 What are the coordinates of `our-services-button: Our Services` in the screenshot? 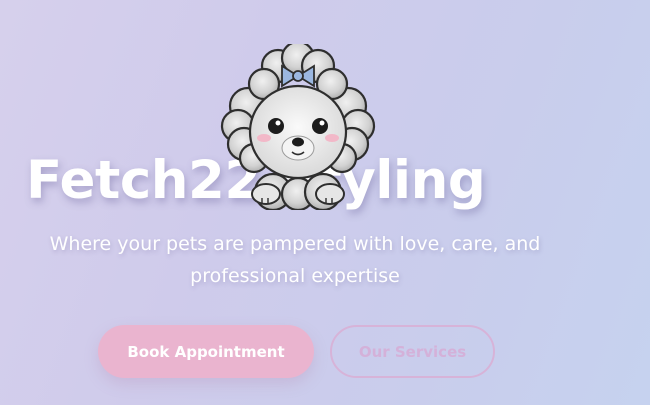 It's located at (412, 351).